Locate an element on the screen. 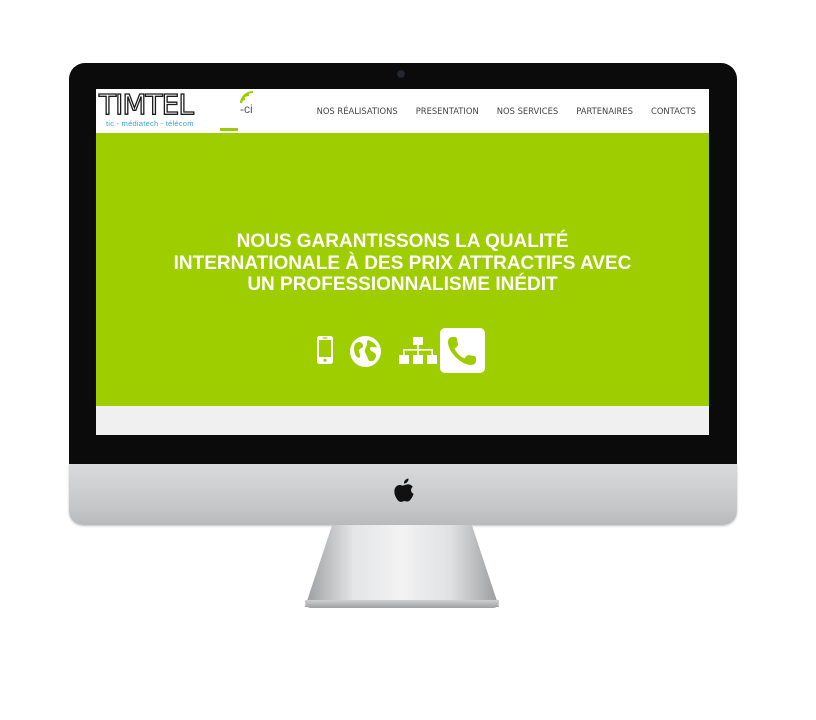 The width and height of the screenshot is (816, 720). nav-item-contacts: CONTACTS is located at coordinates (673, 111).